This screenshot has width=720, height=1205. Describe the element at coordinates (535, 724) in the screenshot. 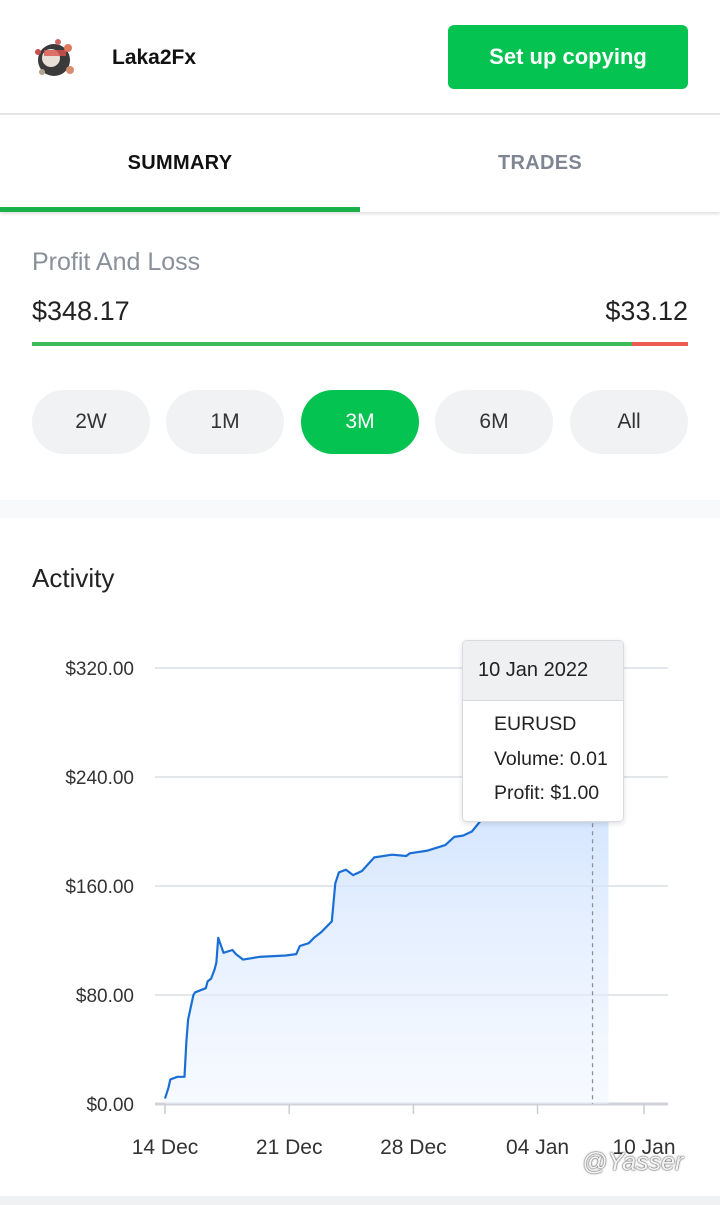

I see `tooltip-symbol: EURUSD` at that location.